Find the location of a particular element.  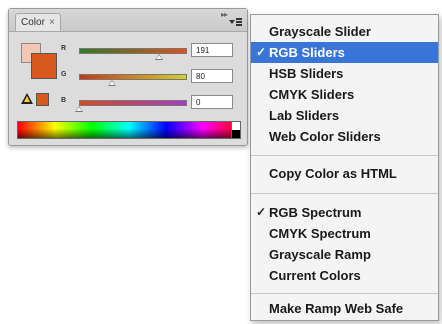

menu-item-cmyk-spectrum: CMYK Spectrum is located at coordinates (344, 233).